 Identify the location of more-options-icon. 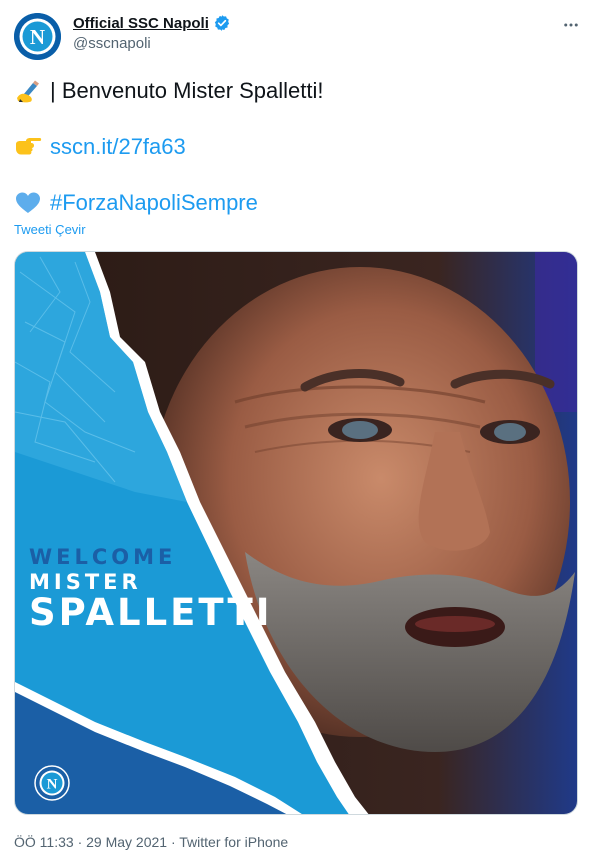
(571, 25).